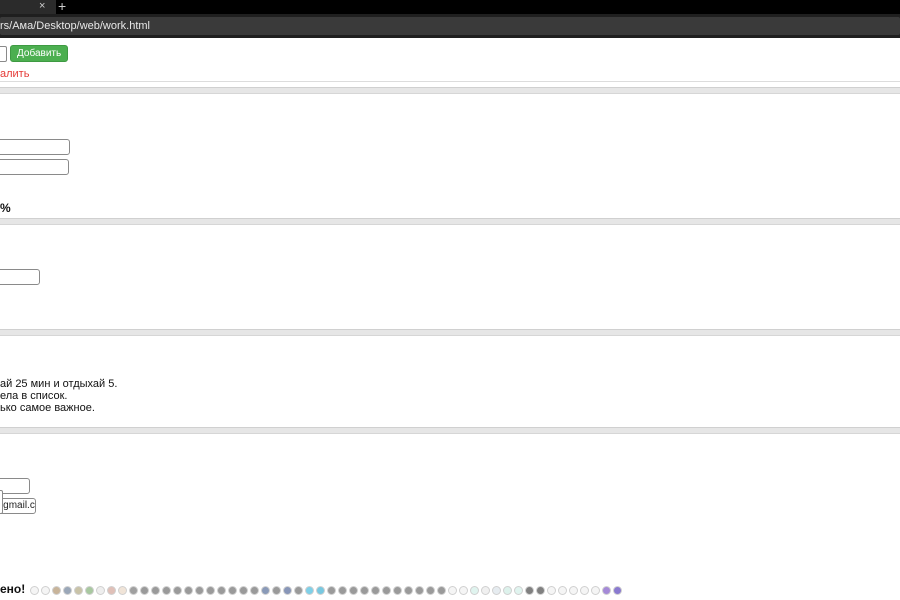  Describe the element at coordinates (42, 6) in the screenshot. I see `close-tab-icon: ×` at that location.